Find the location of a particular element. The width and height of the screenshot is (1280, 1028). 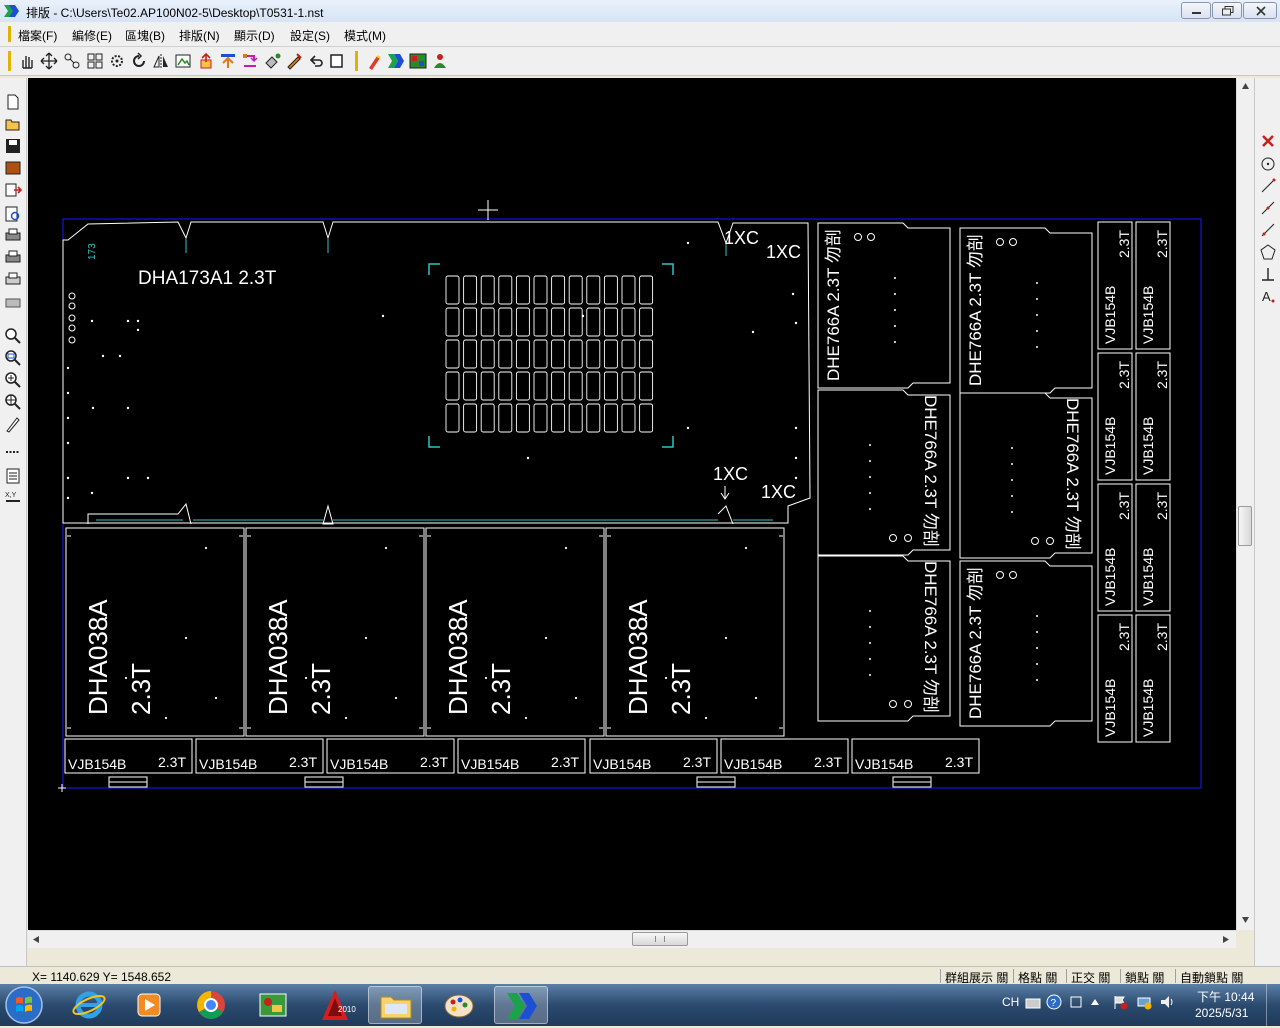

frame-icon is located at coordinates (183, 61).